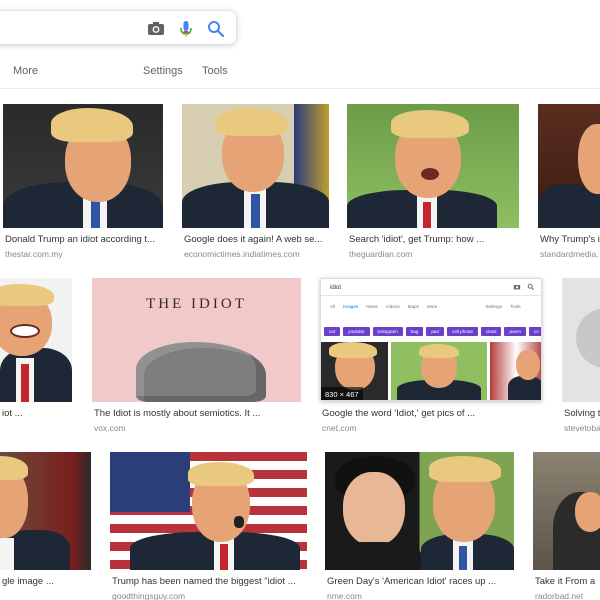 The width and height of the screenshot is (600, 600). I want to click on result-source: theguardian.com, so click(381, 254).